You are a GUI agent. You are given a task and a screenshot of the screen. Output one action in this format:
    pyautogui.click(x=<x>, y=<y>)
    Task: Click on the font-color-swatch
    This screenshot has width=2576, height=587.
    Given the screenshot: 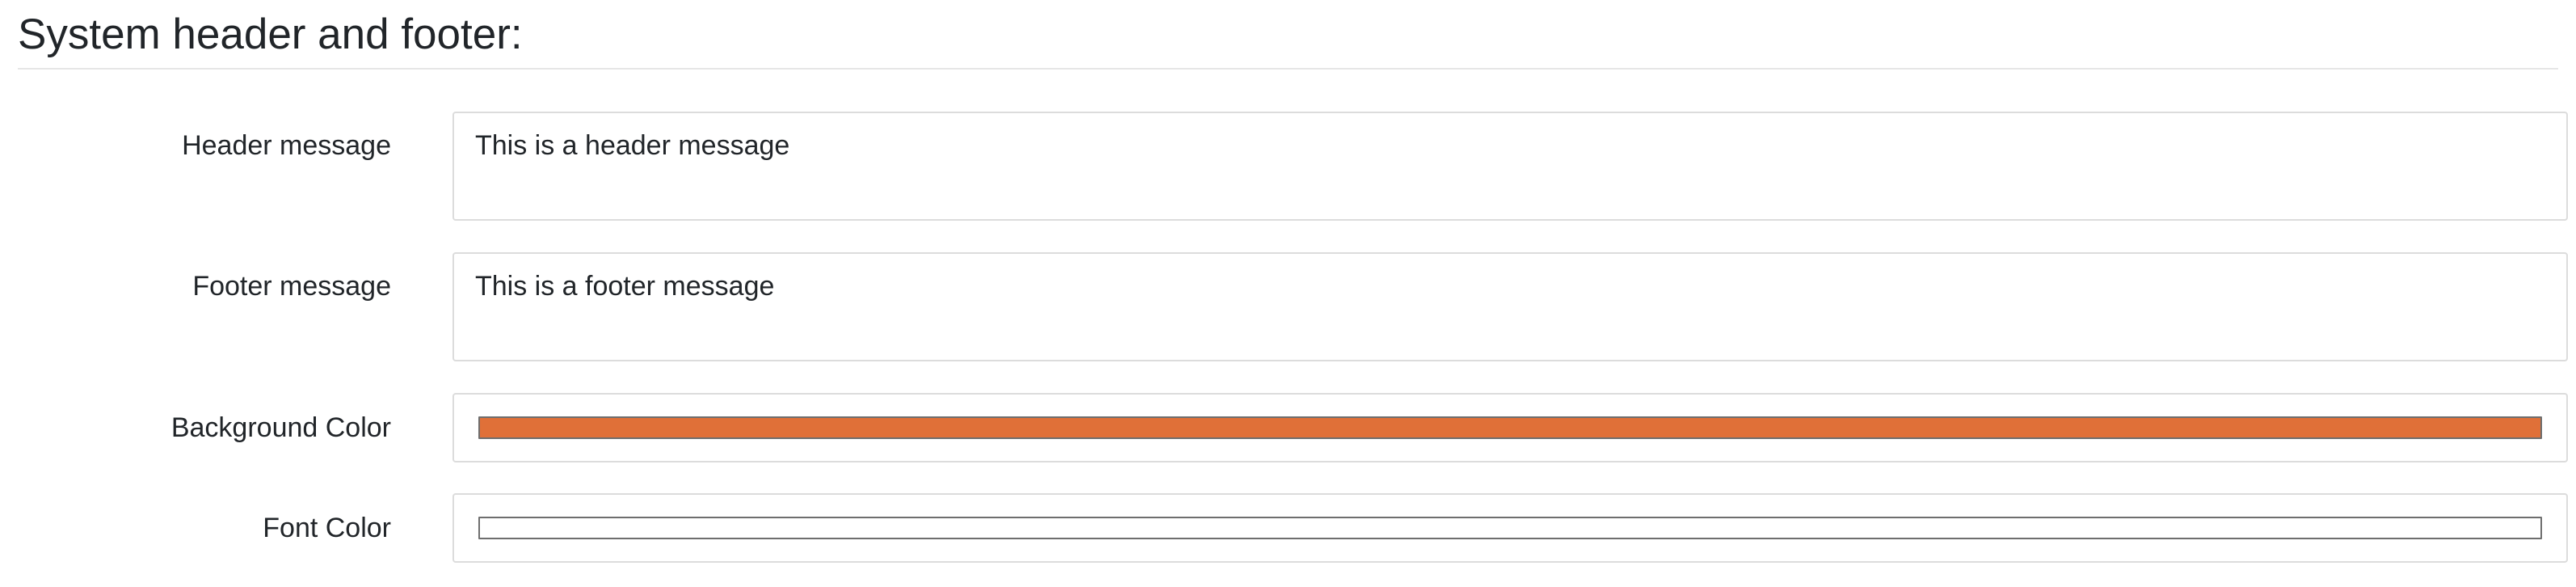 What is the action you would take?
    pyautogui.click(x=1510, y=528)
    